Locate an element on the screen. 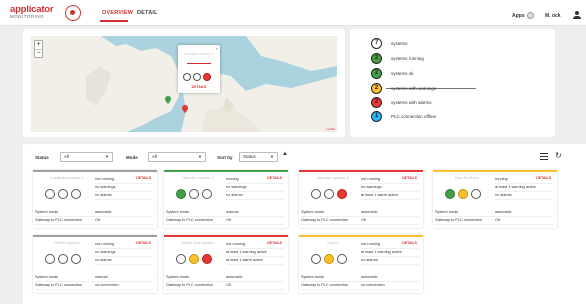  map-popup: × Acetyle system 3 DETAILS is located at coordinates (199, 69).